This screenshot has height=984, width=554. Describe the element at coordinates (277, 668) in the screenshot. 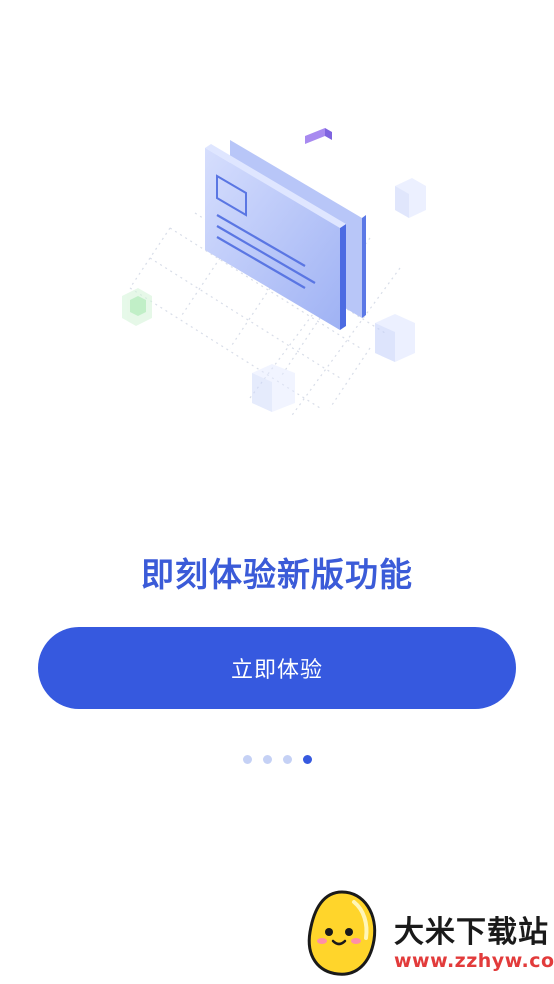

I see `start-experience-button: 立即体验` at that location.